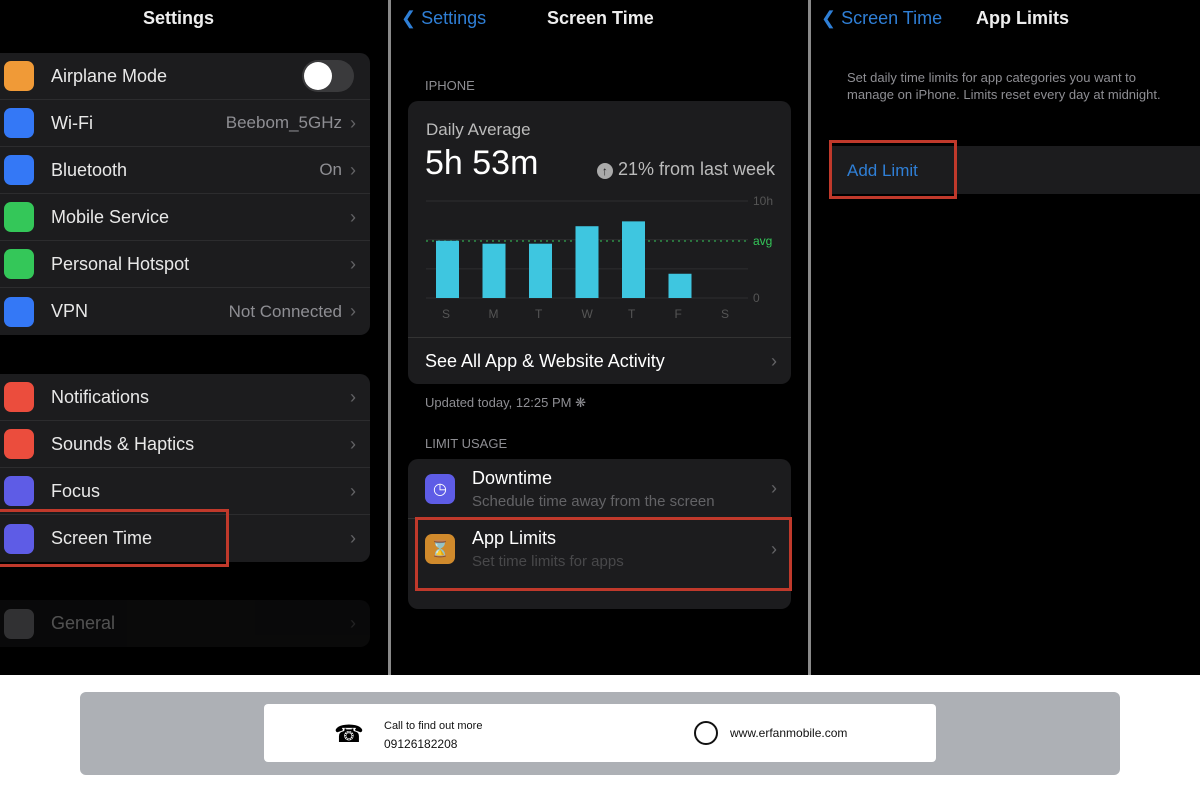  I want to click on item-value: Beebom_5GHz, so click(283, 122).